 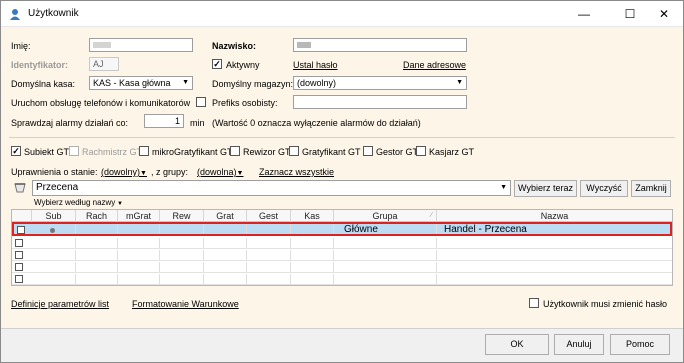 I want to click on col-rach: Rach, so click(x=97, y=216).